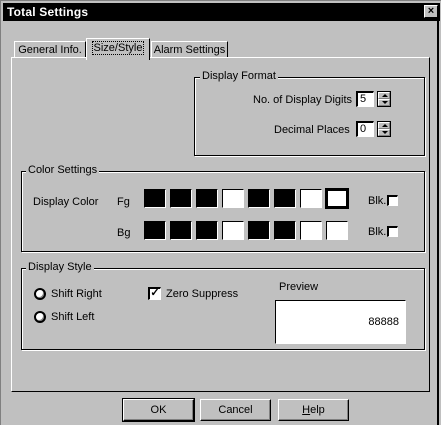 This screenshot has width=441, height=425. Describe the element at coordinates (317, 409) in the screenshot. I see `help-label-rest: elp` at that location.